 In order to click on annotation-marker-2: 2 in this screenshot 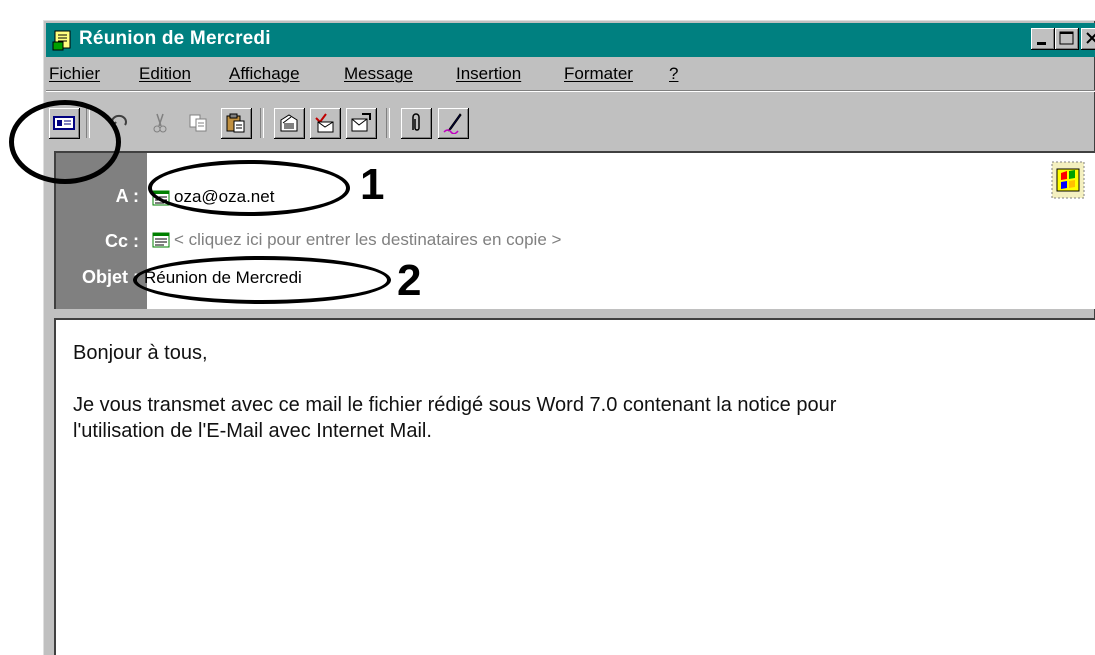, I will do `click(409, 280)`.